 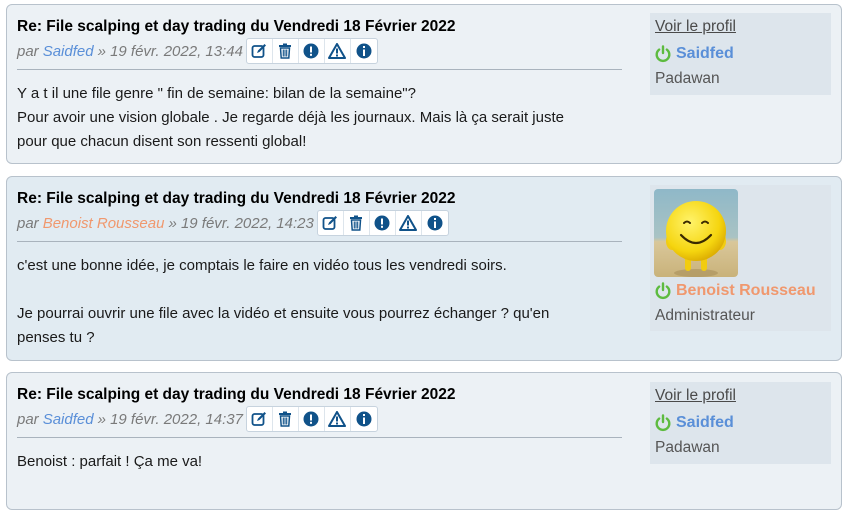 I want to click on post-author-link: Benoist Rousseau, so click(x=104, y=223).